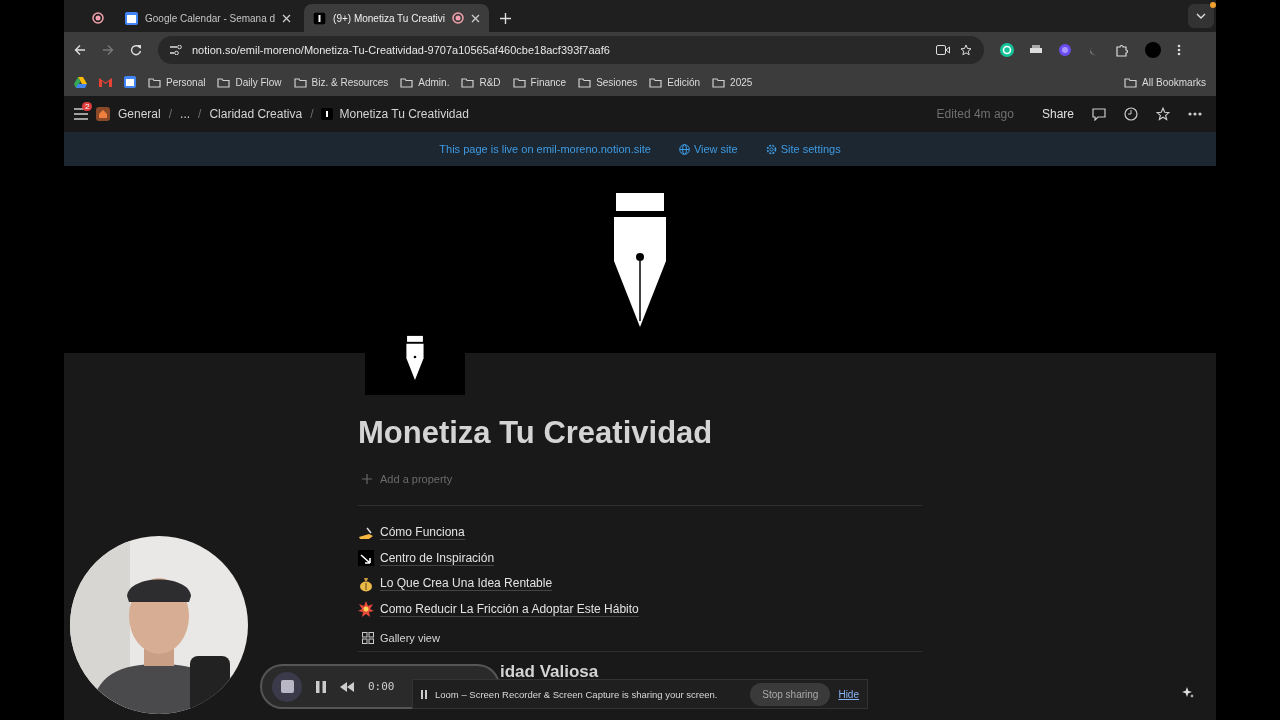  What do you see at coordinates (708, 149) in the screenshot?
I see `view-site-link: View site` at bounding box center [708, 149].